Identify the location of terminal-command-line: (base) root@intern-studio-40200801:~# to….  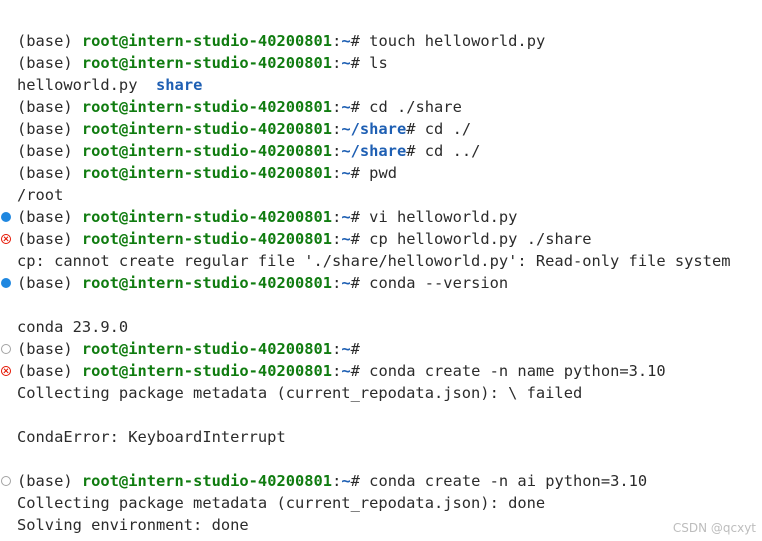
(381, 41).